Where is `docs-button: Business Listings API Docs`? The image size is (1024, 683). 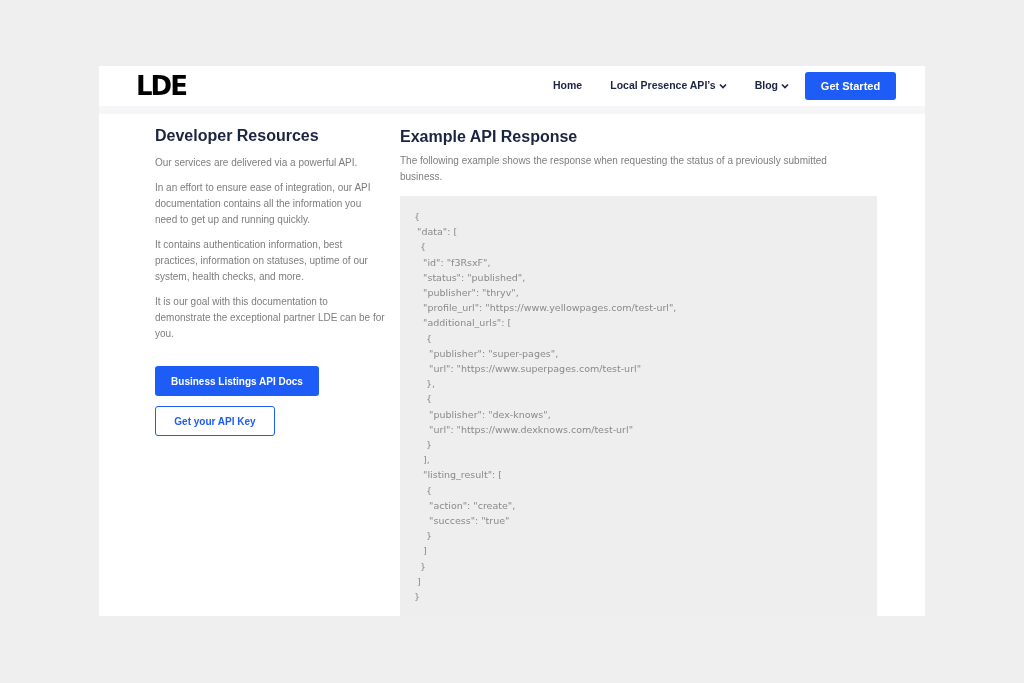 docs-button: Business Listings API Docs is located at coordinates (237, 381).